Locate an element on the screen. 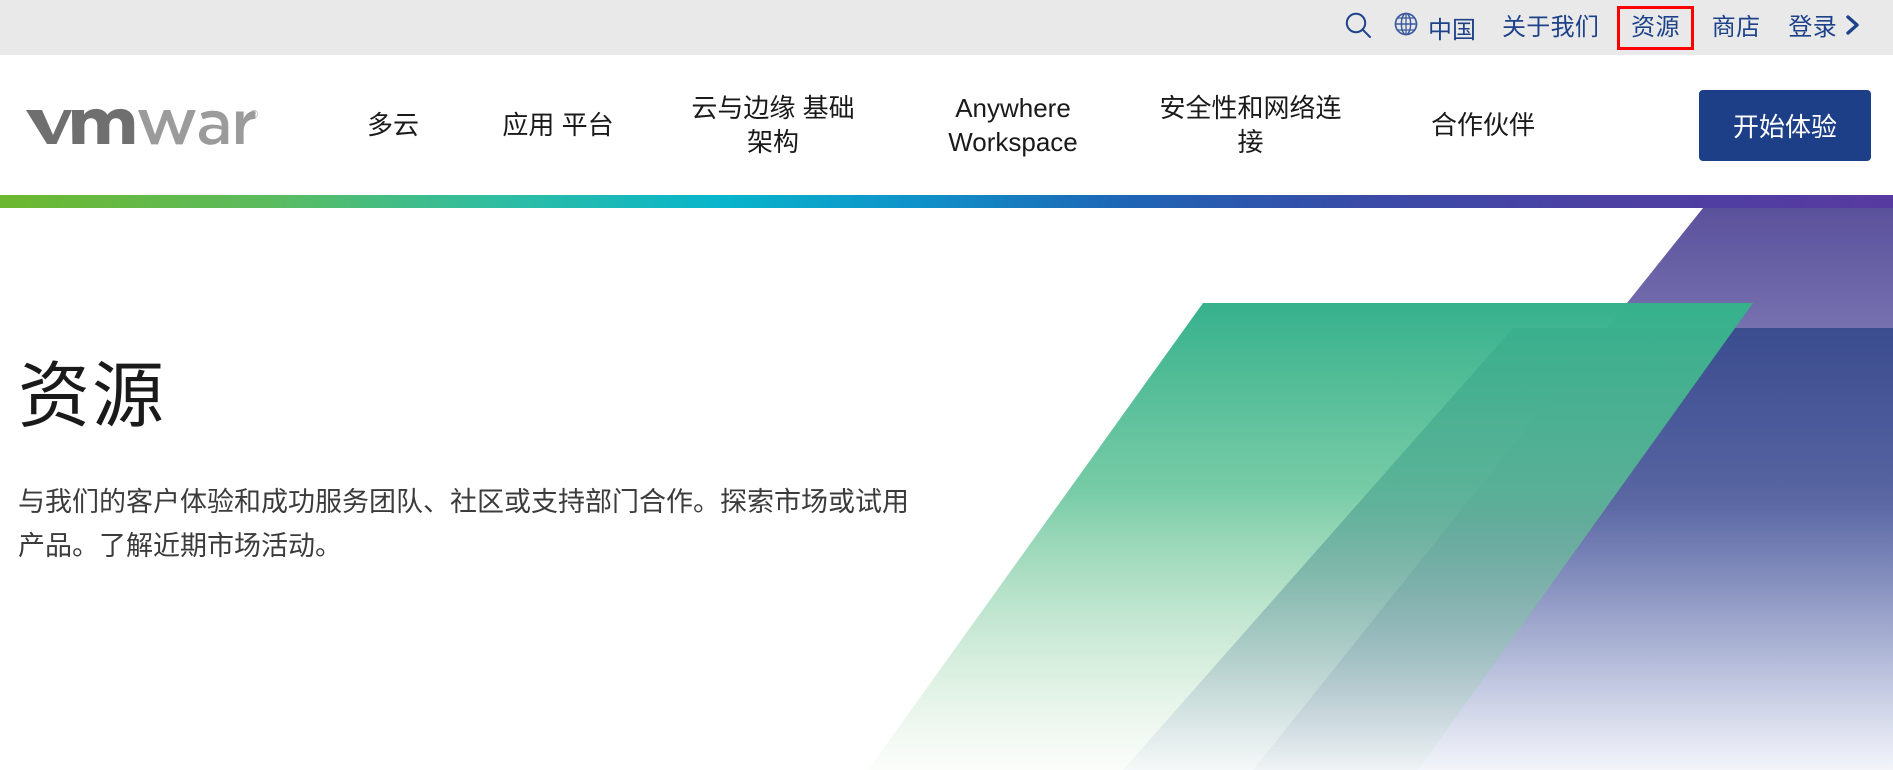 This screenshot has width=1893, height=770. nav-item-app-platform: 应用 平台 is located at coordinates (558, 125).